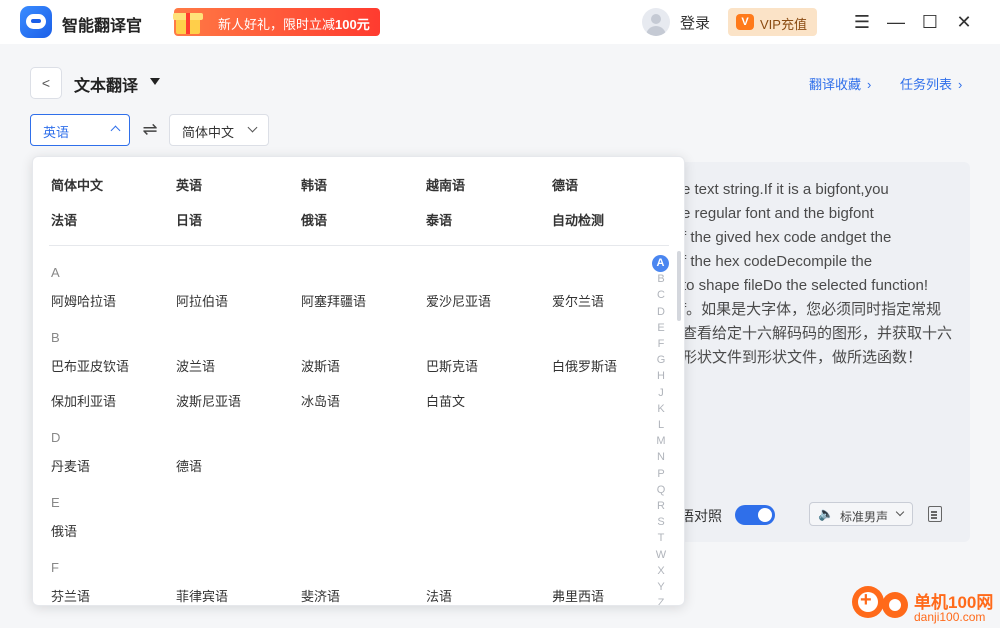  What do you see at coordinates (64, 219) in the screenshot?
I see `common-language-option: 法语` at bounding box center [64, 219].